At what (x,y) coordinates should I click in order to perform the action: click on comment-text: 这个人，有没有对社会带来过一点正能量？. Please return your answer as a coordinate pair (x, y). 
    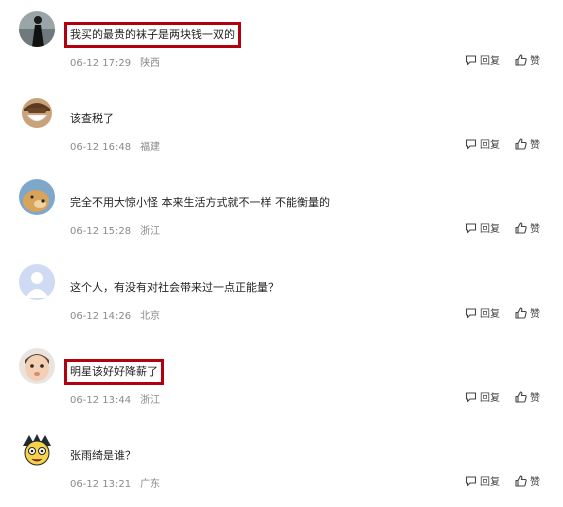
    Looking at the image, I should click on (174, 287).